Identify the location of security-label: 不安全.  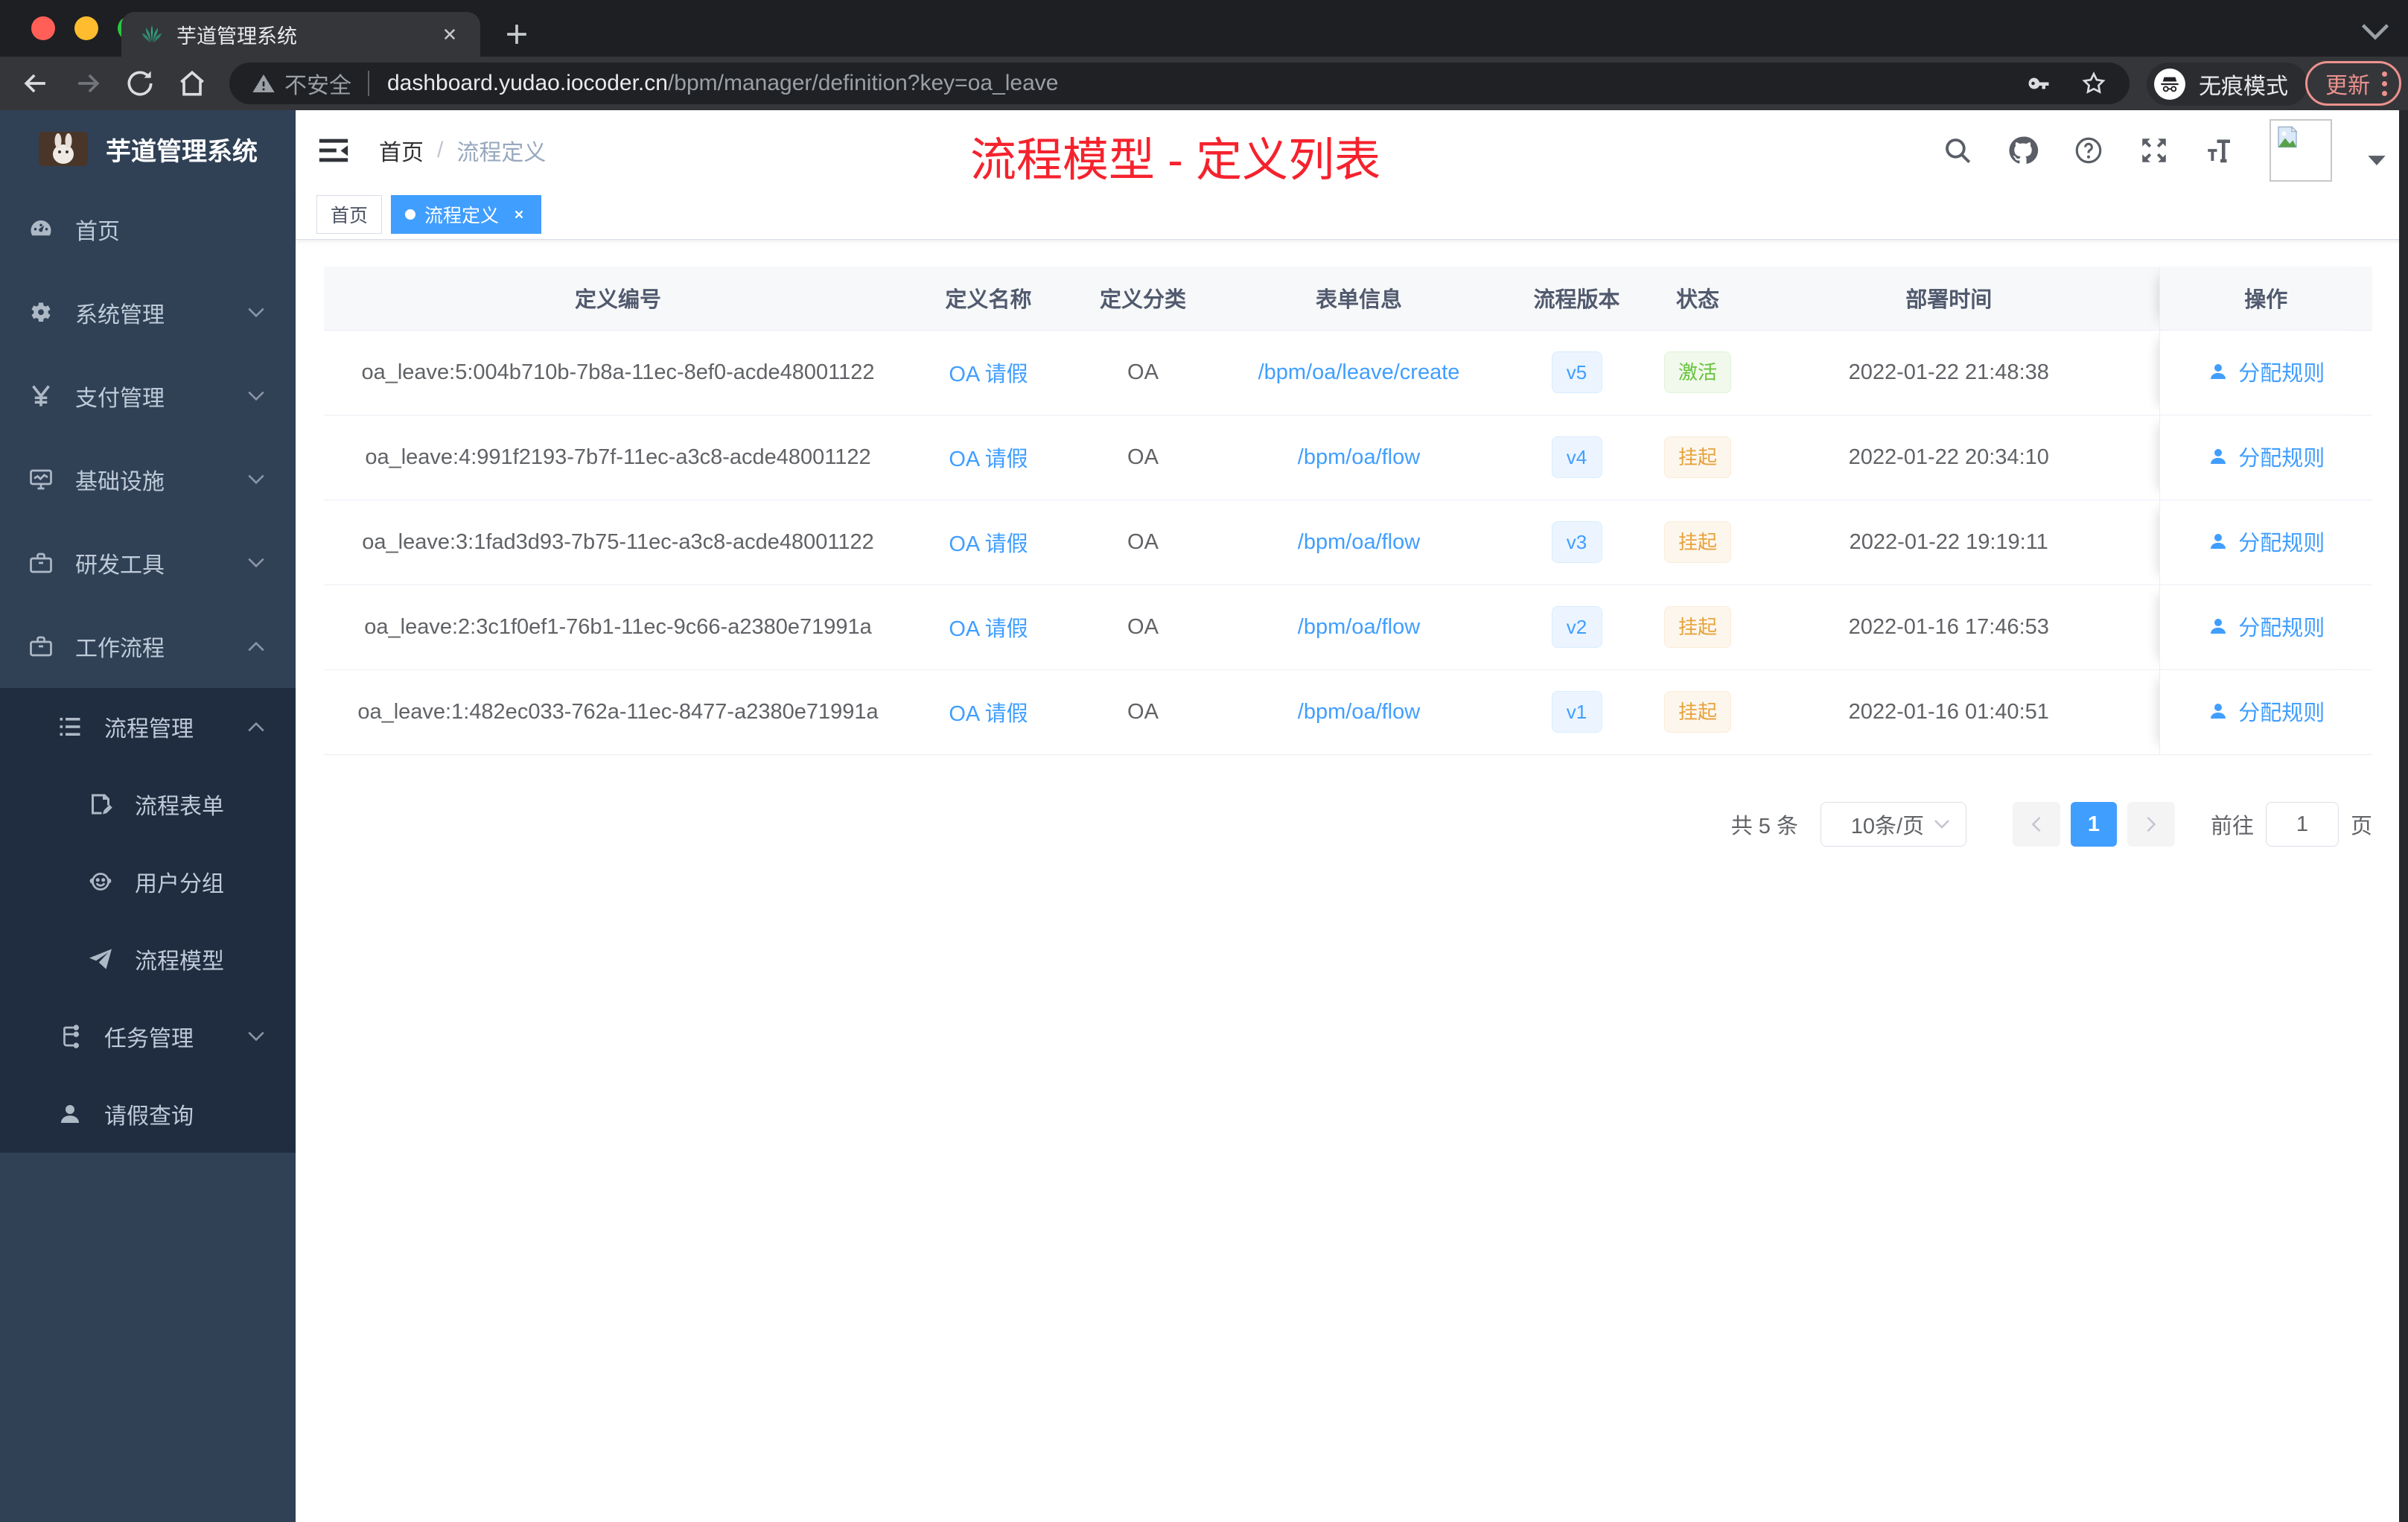
(317, 86).